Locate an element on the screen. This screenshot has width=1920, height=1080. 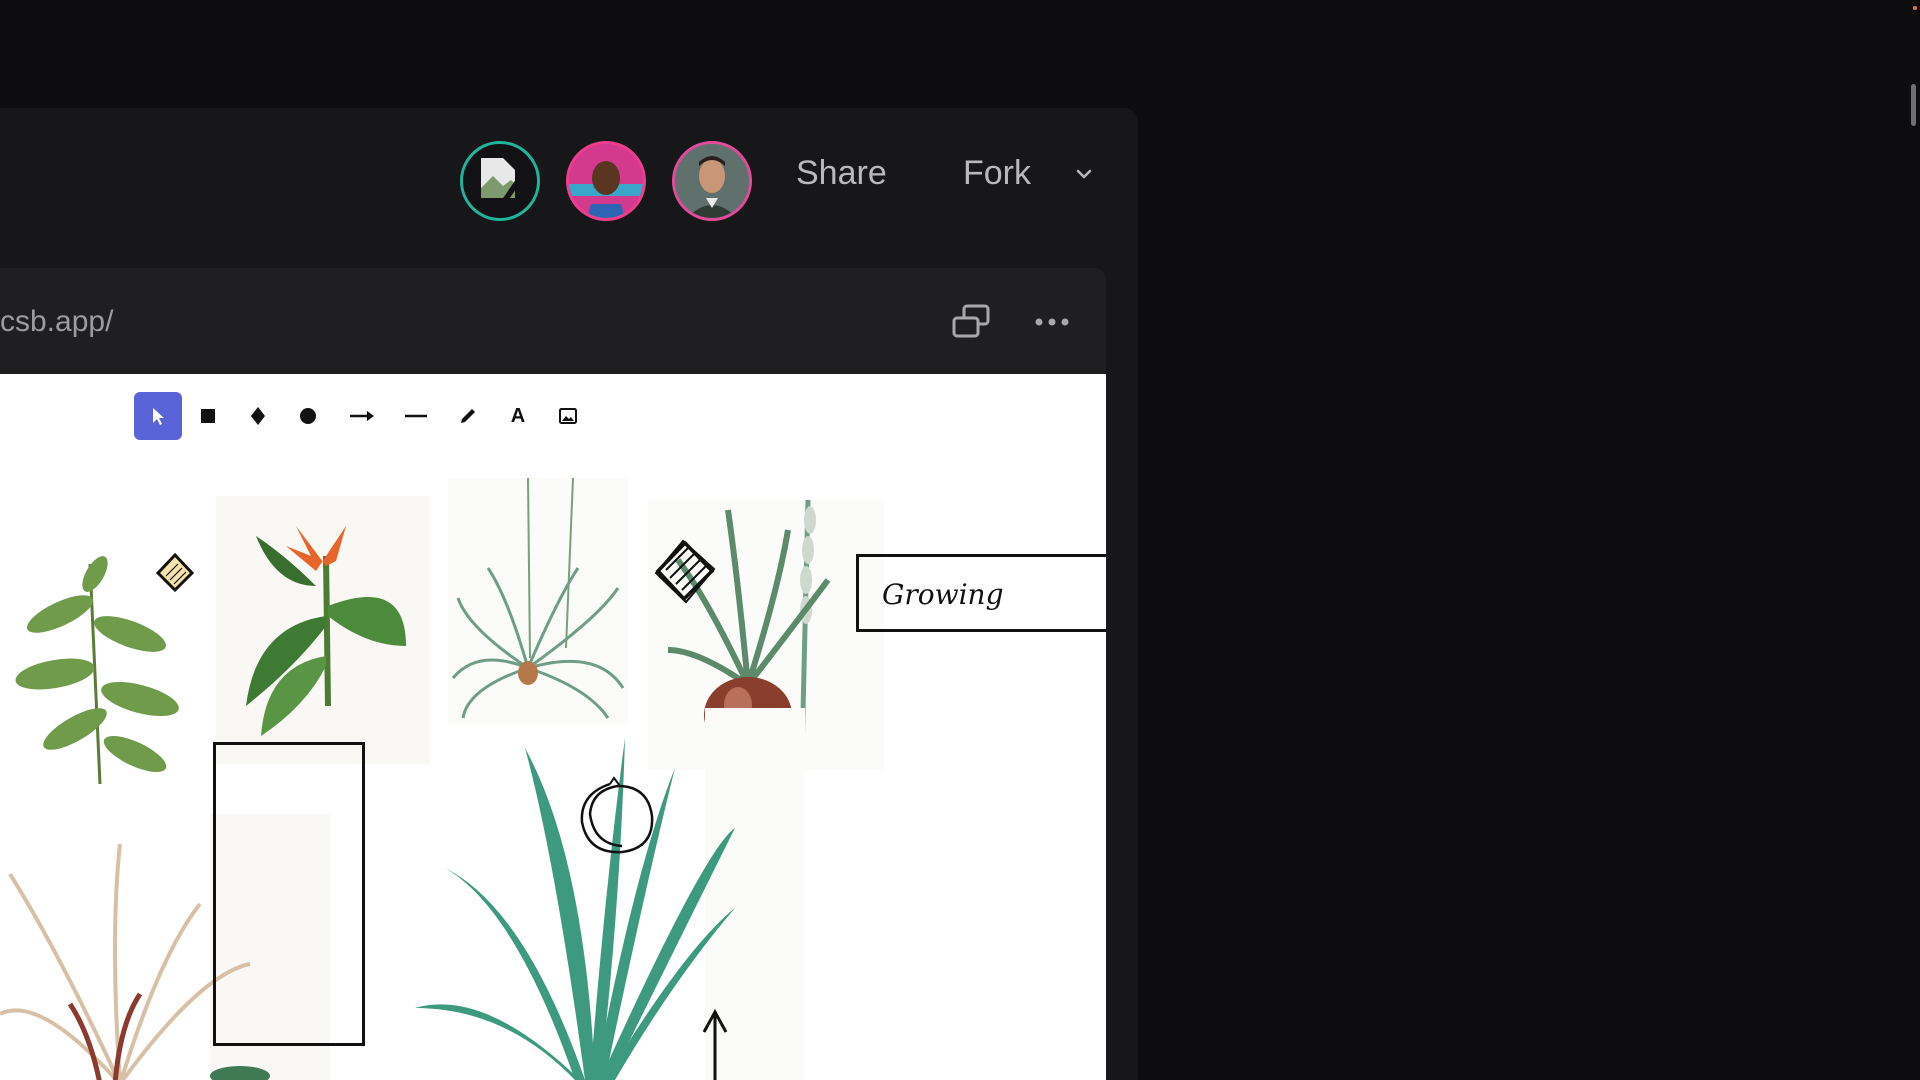
diamond-icon is located at coordinates (258, 416).